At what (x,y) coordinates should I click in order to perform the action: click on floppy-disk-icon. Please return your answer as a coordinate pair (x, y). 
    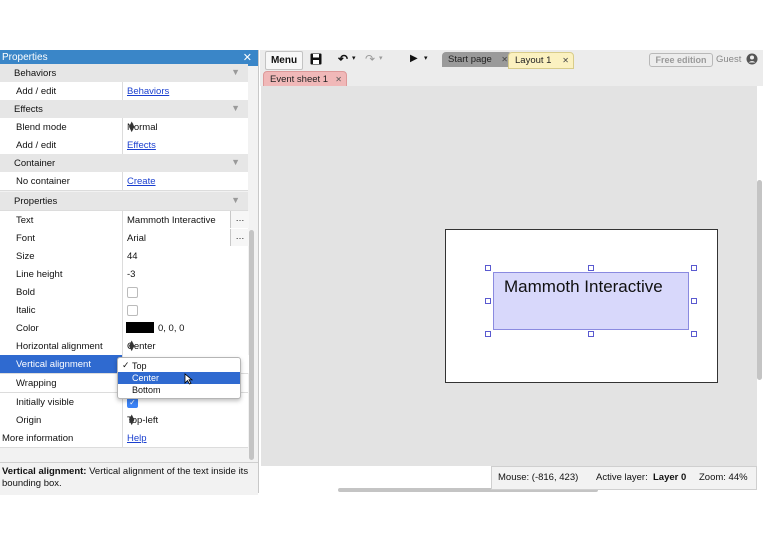
    Looking at the image, I should click on (316, 59).